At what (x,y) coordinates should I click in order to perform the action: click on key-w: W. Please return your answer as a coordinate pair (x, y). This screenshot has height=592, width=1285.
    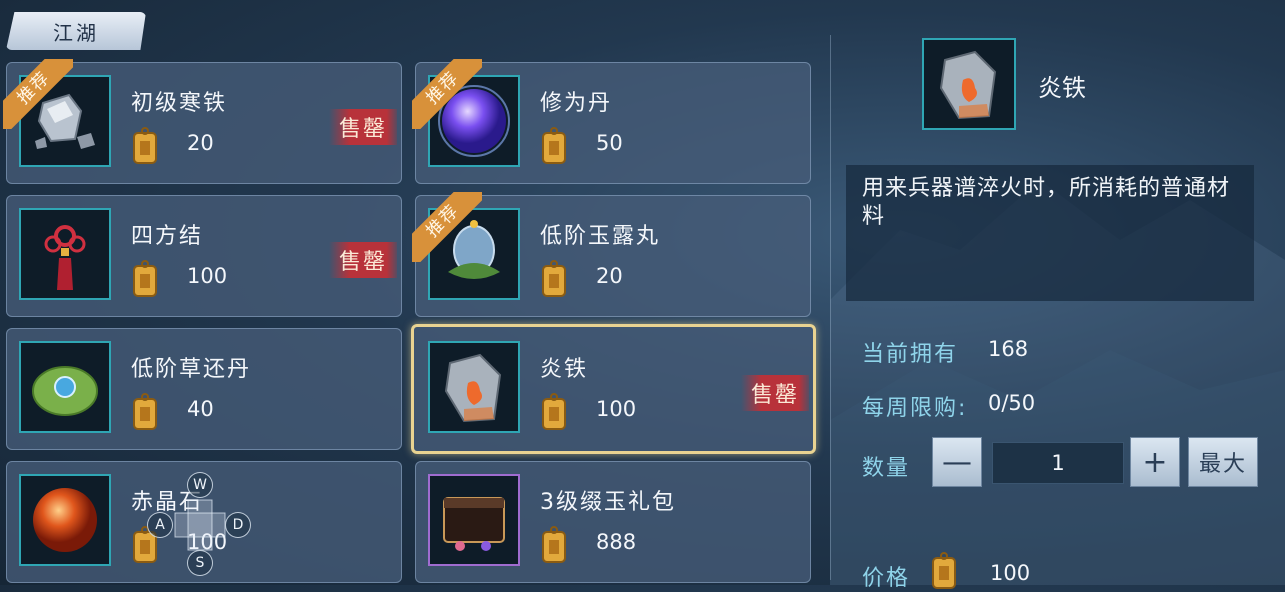
    Looking at the image, I should click on (200, 485).